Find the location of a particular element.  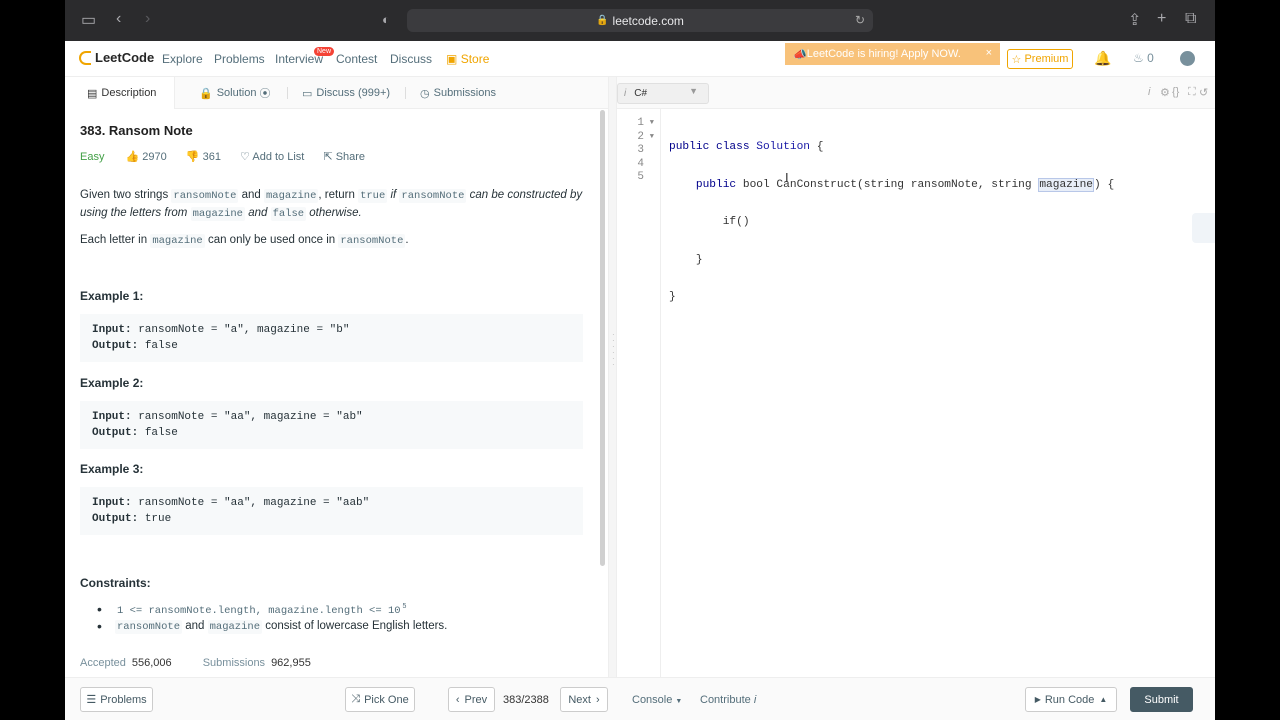

forward-icon: › is located at coordinates (147, 19).